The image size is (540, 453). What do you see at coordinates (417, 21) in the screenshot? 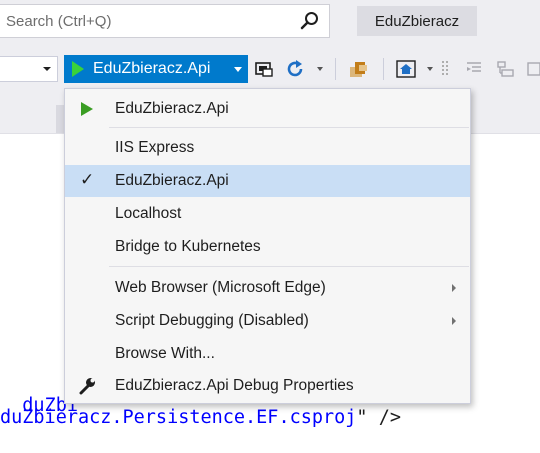
I see `solution-name-chip: EduZbieracz` at bounding box center [417, 21].